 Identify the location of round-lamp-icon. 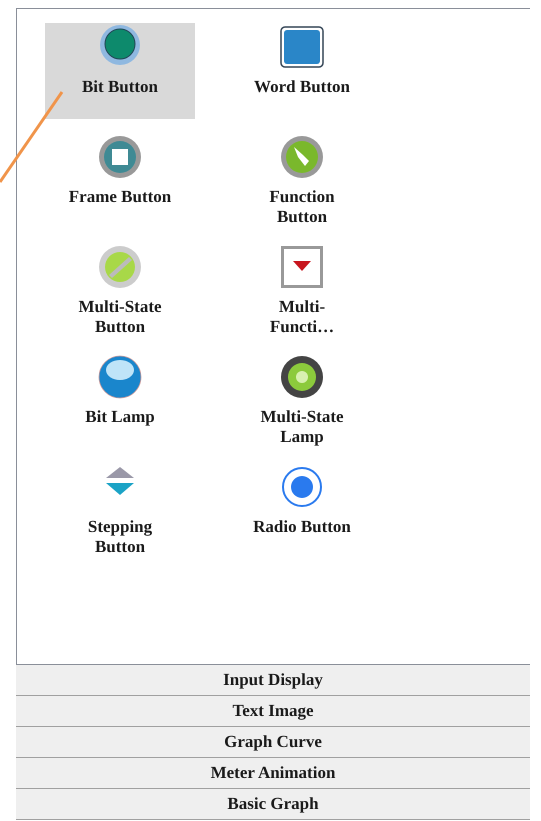
(302, 377).